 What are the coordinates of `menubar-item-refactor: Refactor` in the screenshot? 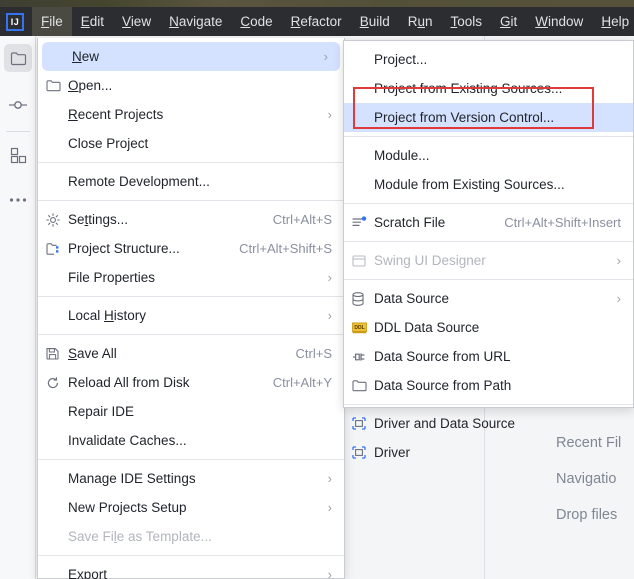 It's located at (316, 21).